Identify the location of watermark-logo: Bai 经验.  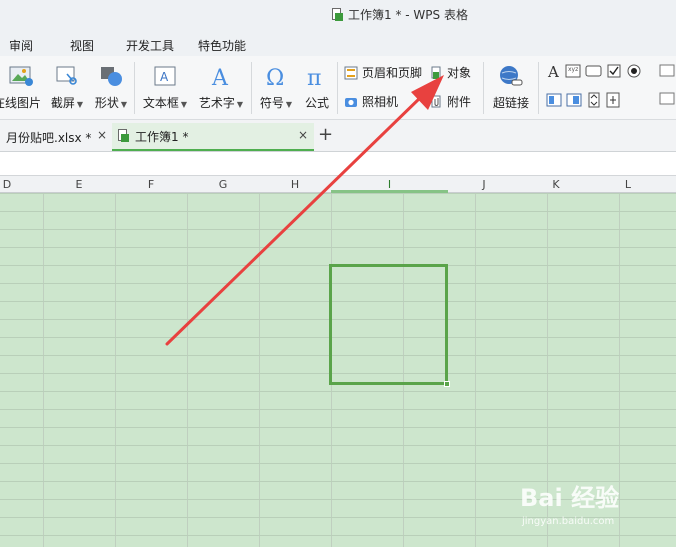
(570, 498).